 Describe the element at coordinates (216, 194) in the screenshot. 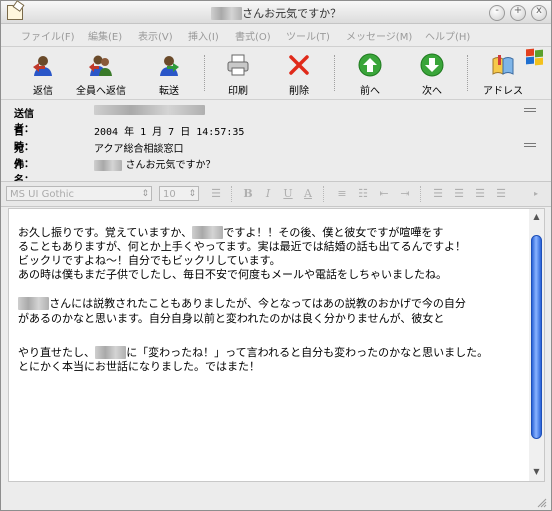

I see `paragraph-style-icon: ☰` at that location.